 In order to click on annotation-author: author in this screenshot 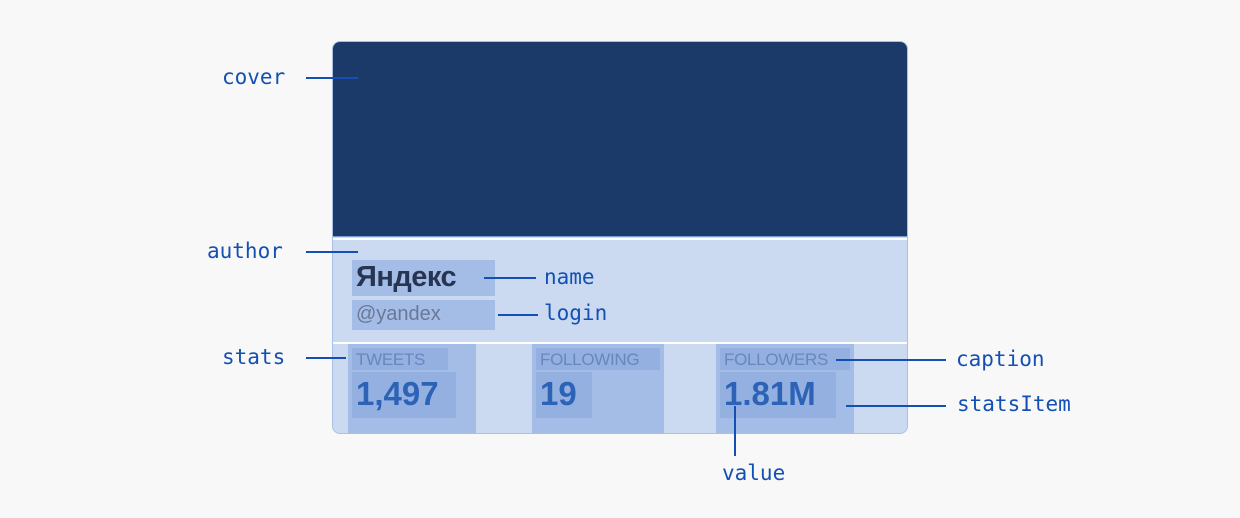, I will do `click(245, 251)`.